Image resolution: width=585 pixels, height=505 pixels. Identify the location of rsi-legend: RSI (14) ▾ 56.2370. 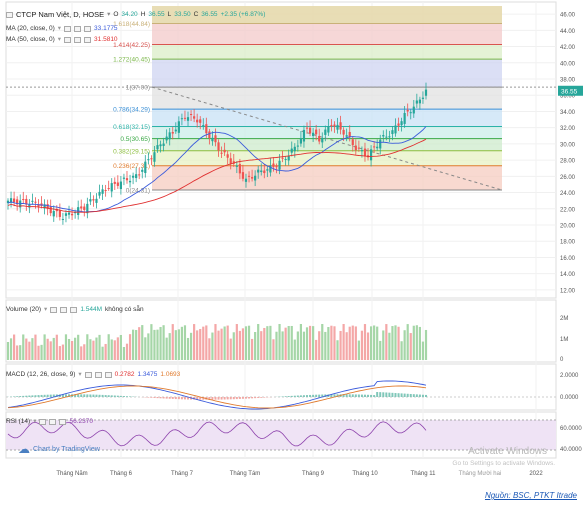
(49, 422).